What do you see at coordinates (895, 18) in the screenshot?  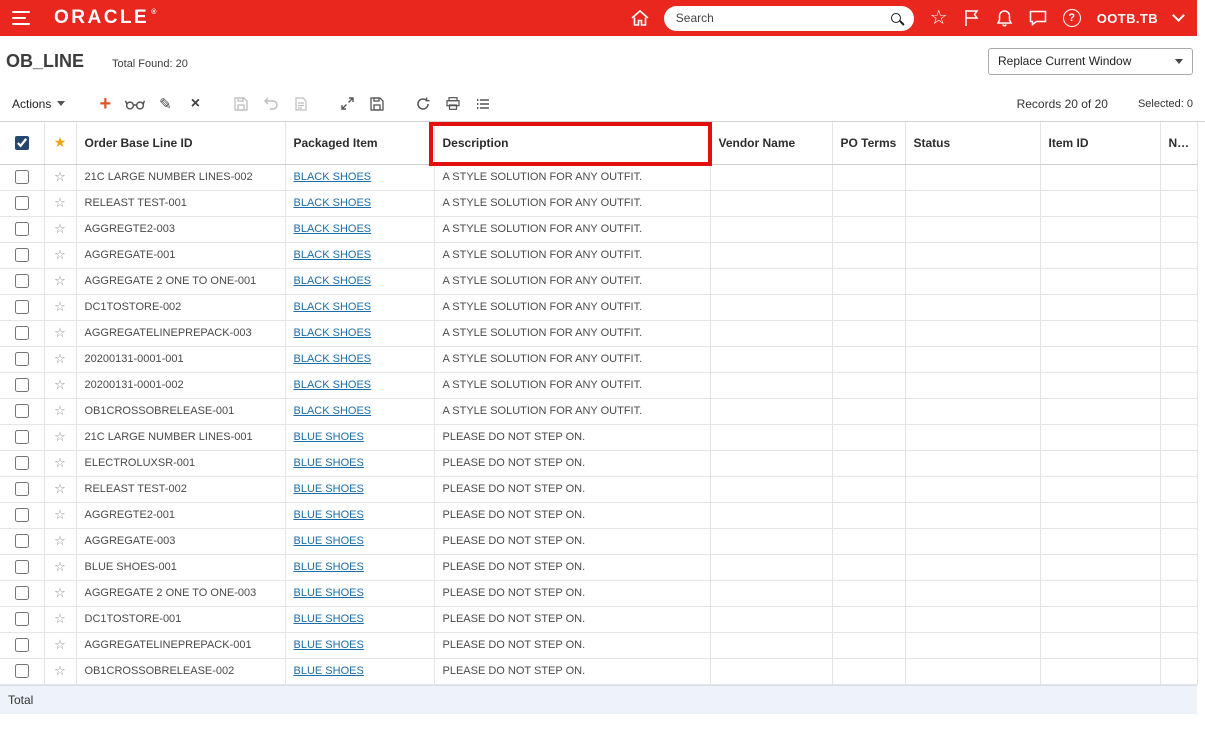 I see `search-icon` at bounding box center [895, 18].